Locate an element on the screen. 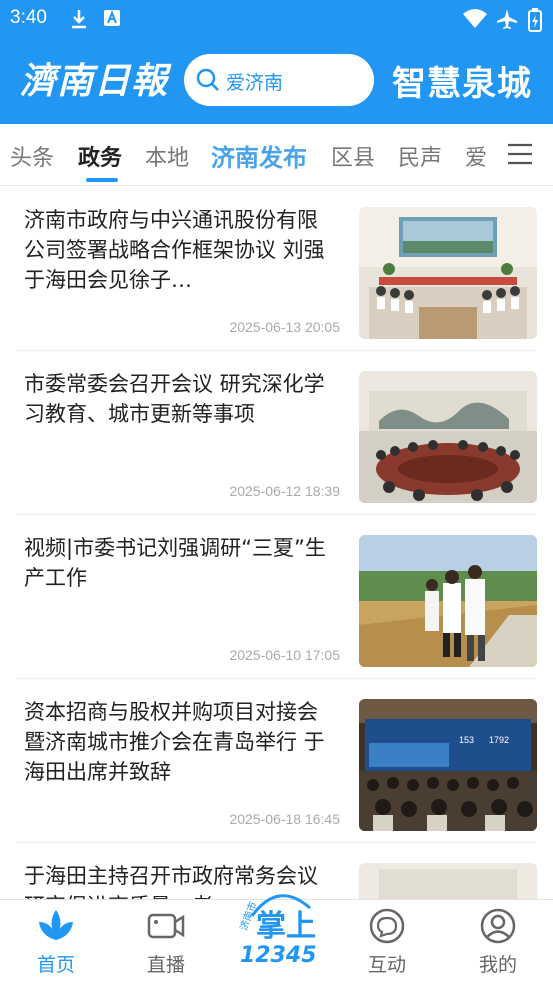 Image resolution: width=553 pixels, height=983 pixels. user-profile-icon is located at coordinates (498, 926).